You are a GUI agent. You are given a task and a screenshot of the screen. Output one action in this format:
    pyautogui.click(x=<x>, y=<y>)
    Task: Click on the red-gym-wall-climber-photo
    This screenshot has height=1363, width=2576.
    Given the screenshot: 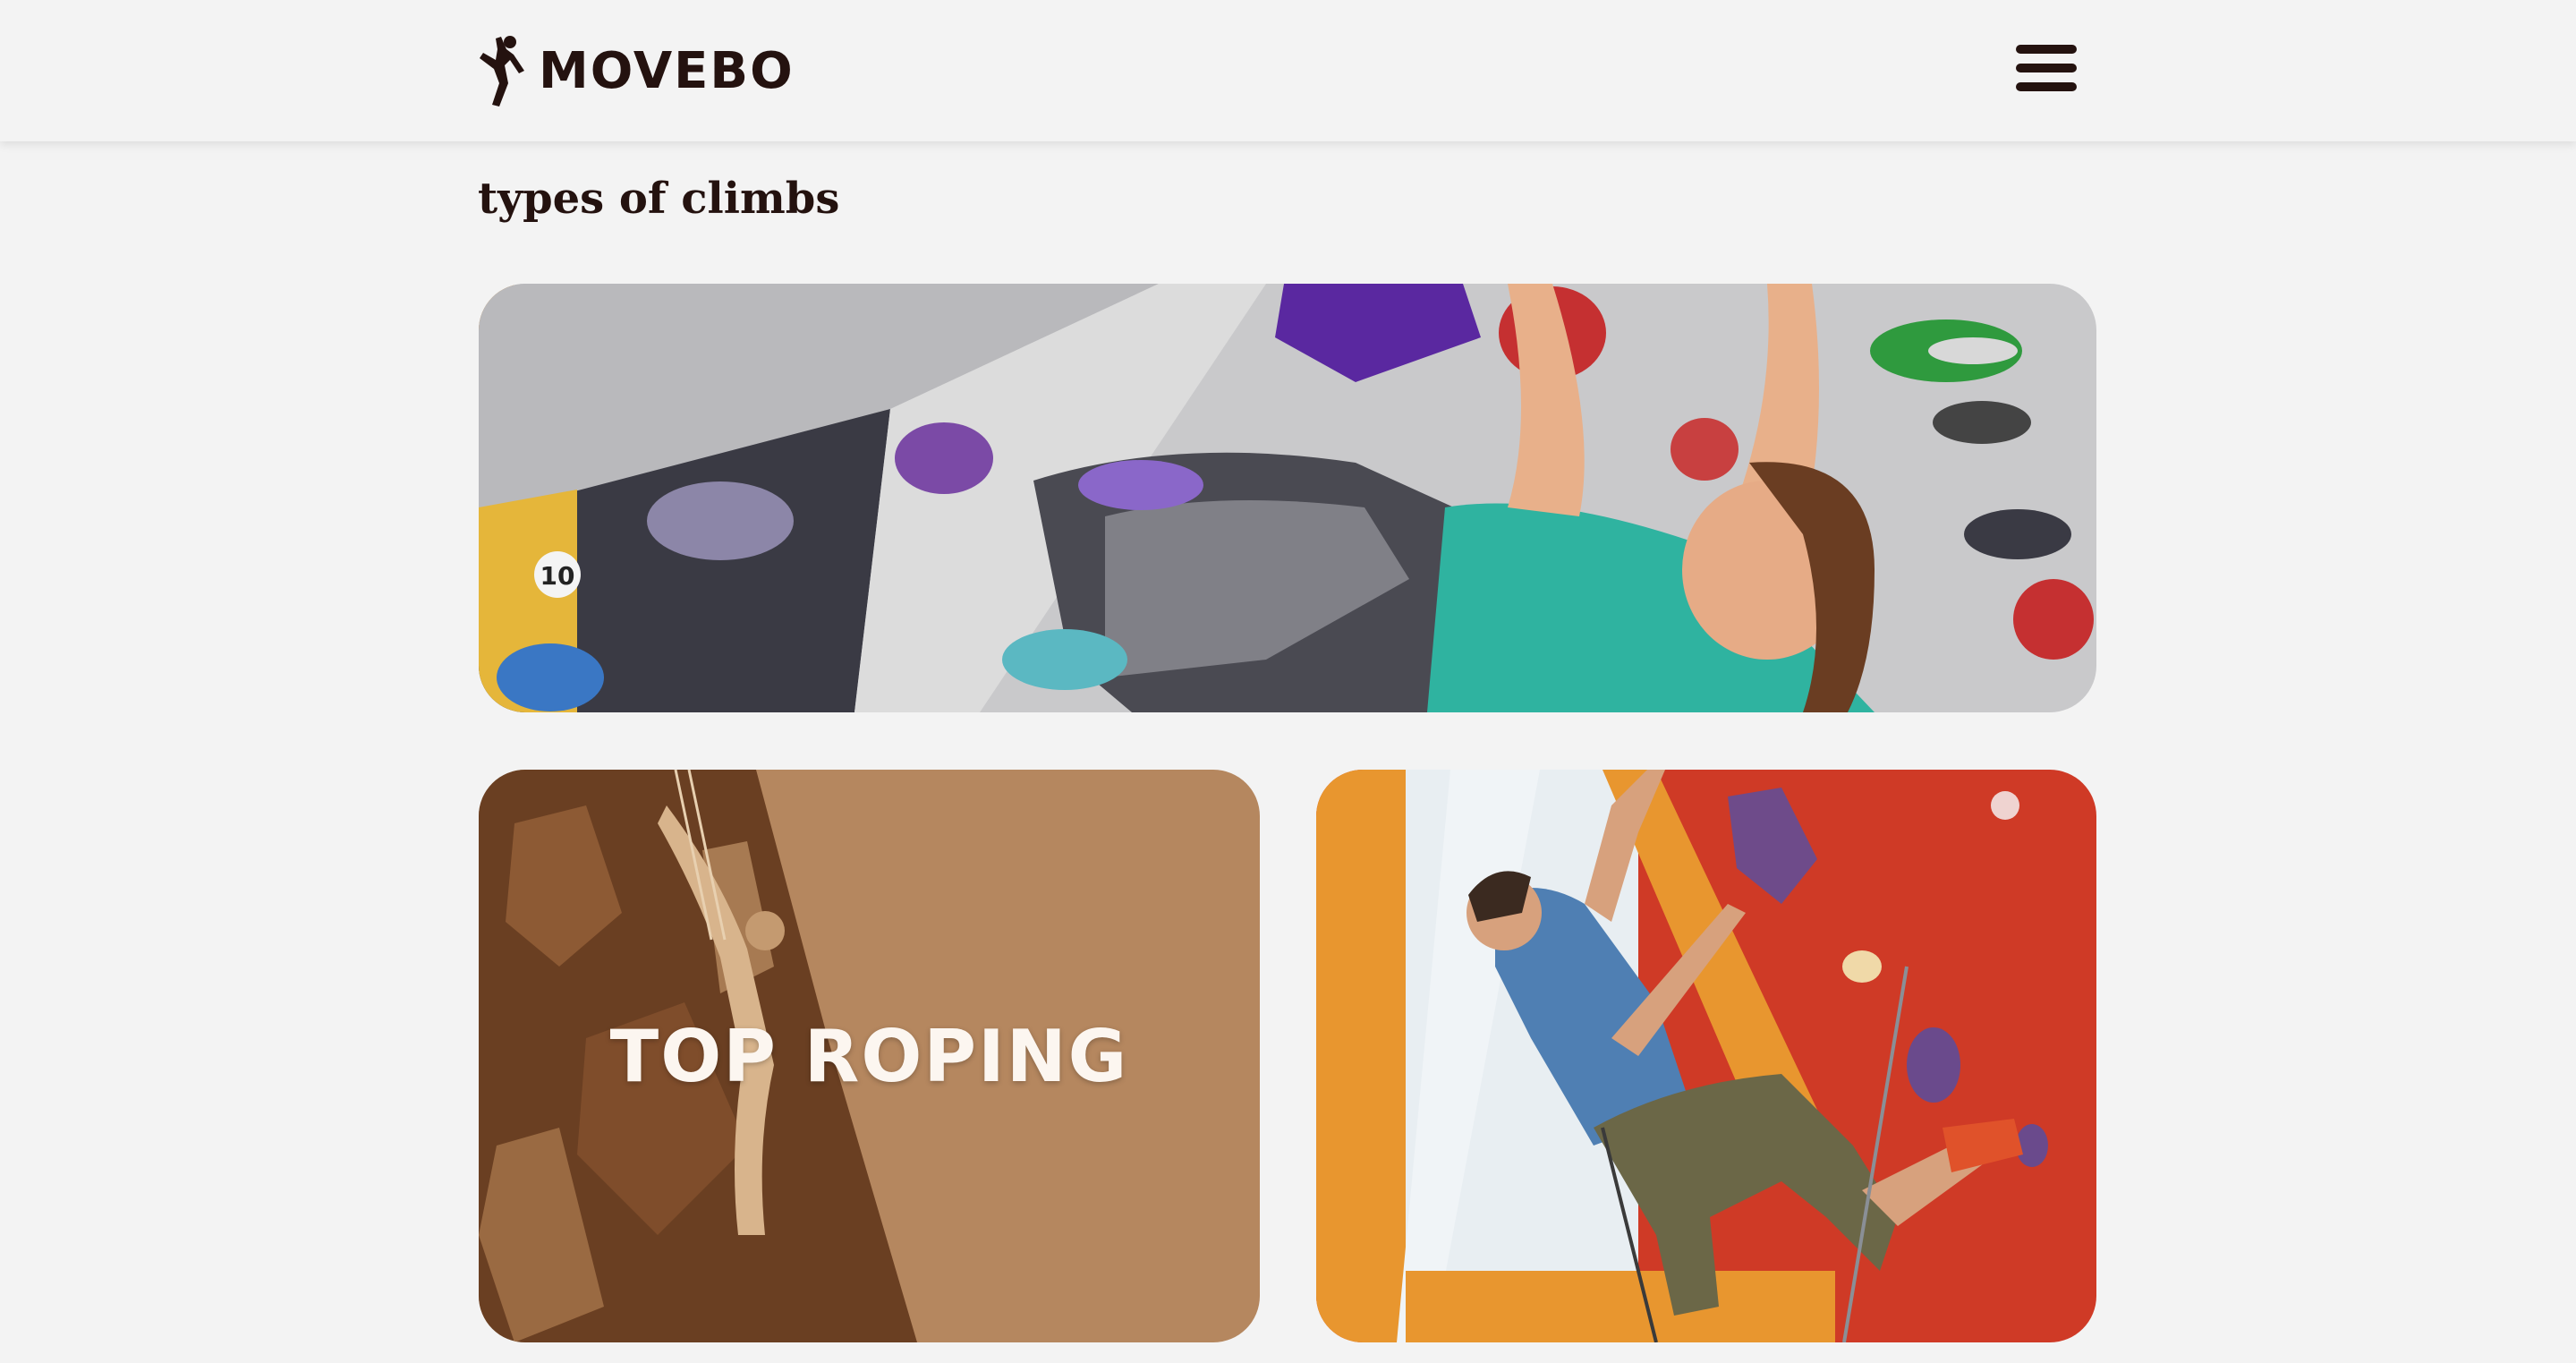 What is the action you would take?
    pyautogui.click(x=1706, y=1056)
    